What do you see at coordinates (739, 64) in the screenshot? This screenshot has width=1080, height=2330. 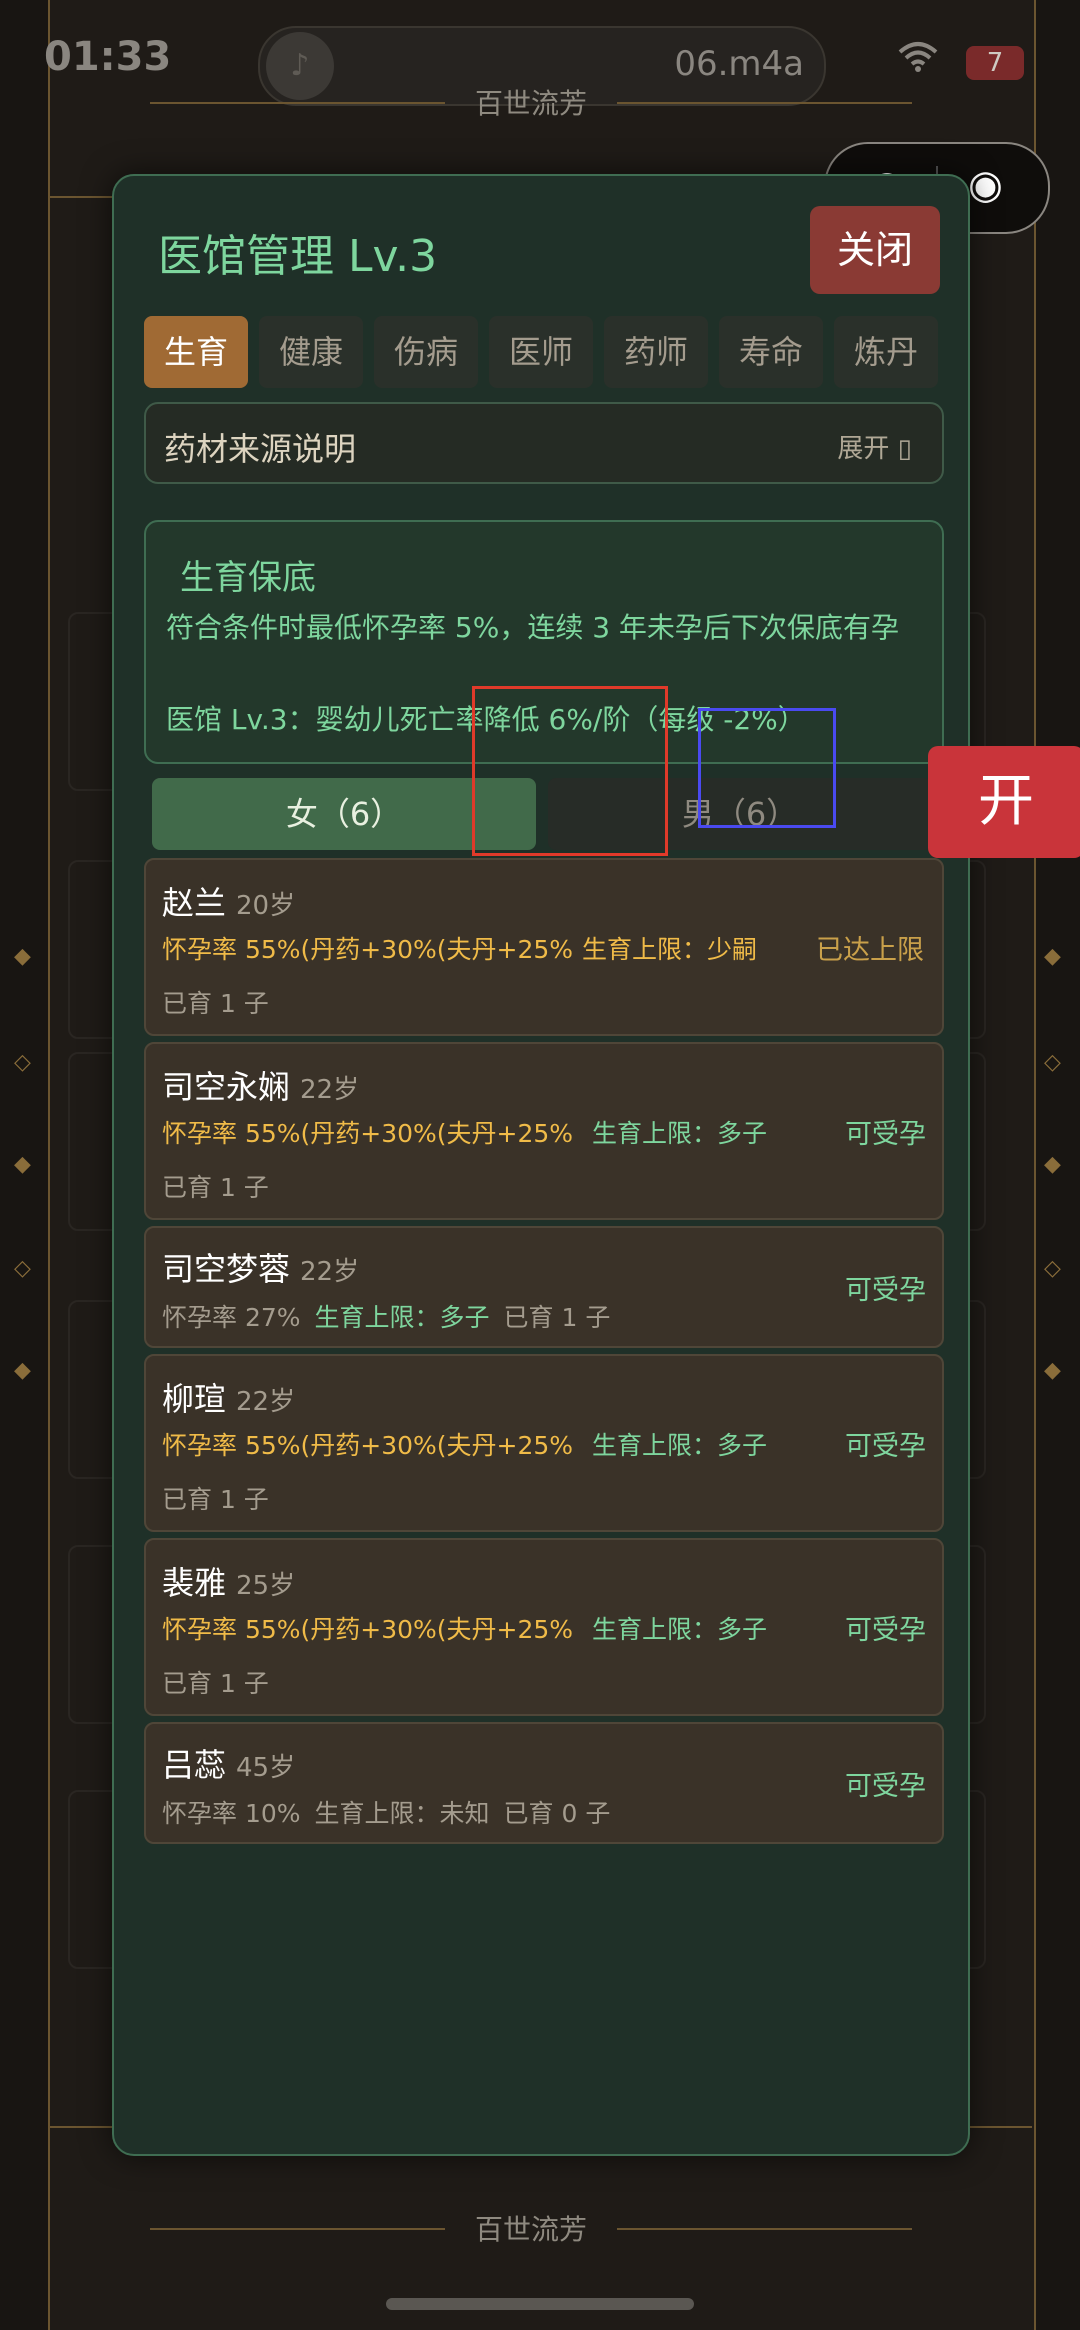 I see `music-file-name: 06.m4a` at bounding box center [739, 64].